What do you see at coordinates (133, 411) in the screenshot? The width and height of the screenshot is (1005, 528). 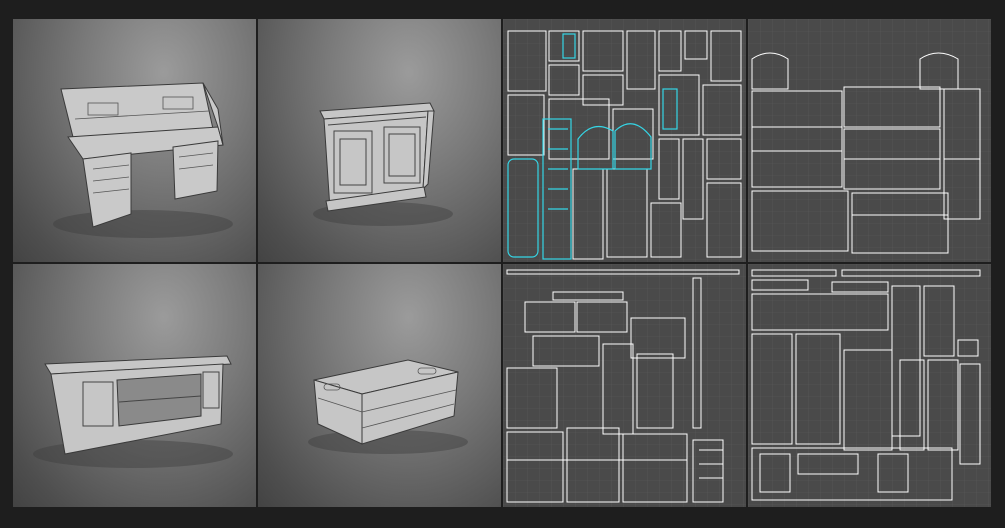 I see `tv-stand-wireframe-icon` at bounding box center [133, 411].